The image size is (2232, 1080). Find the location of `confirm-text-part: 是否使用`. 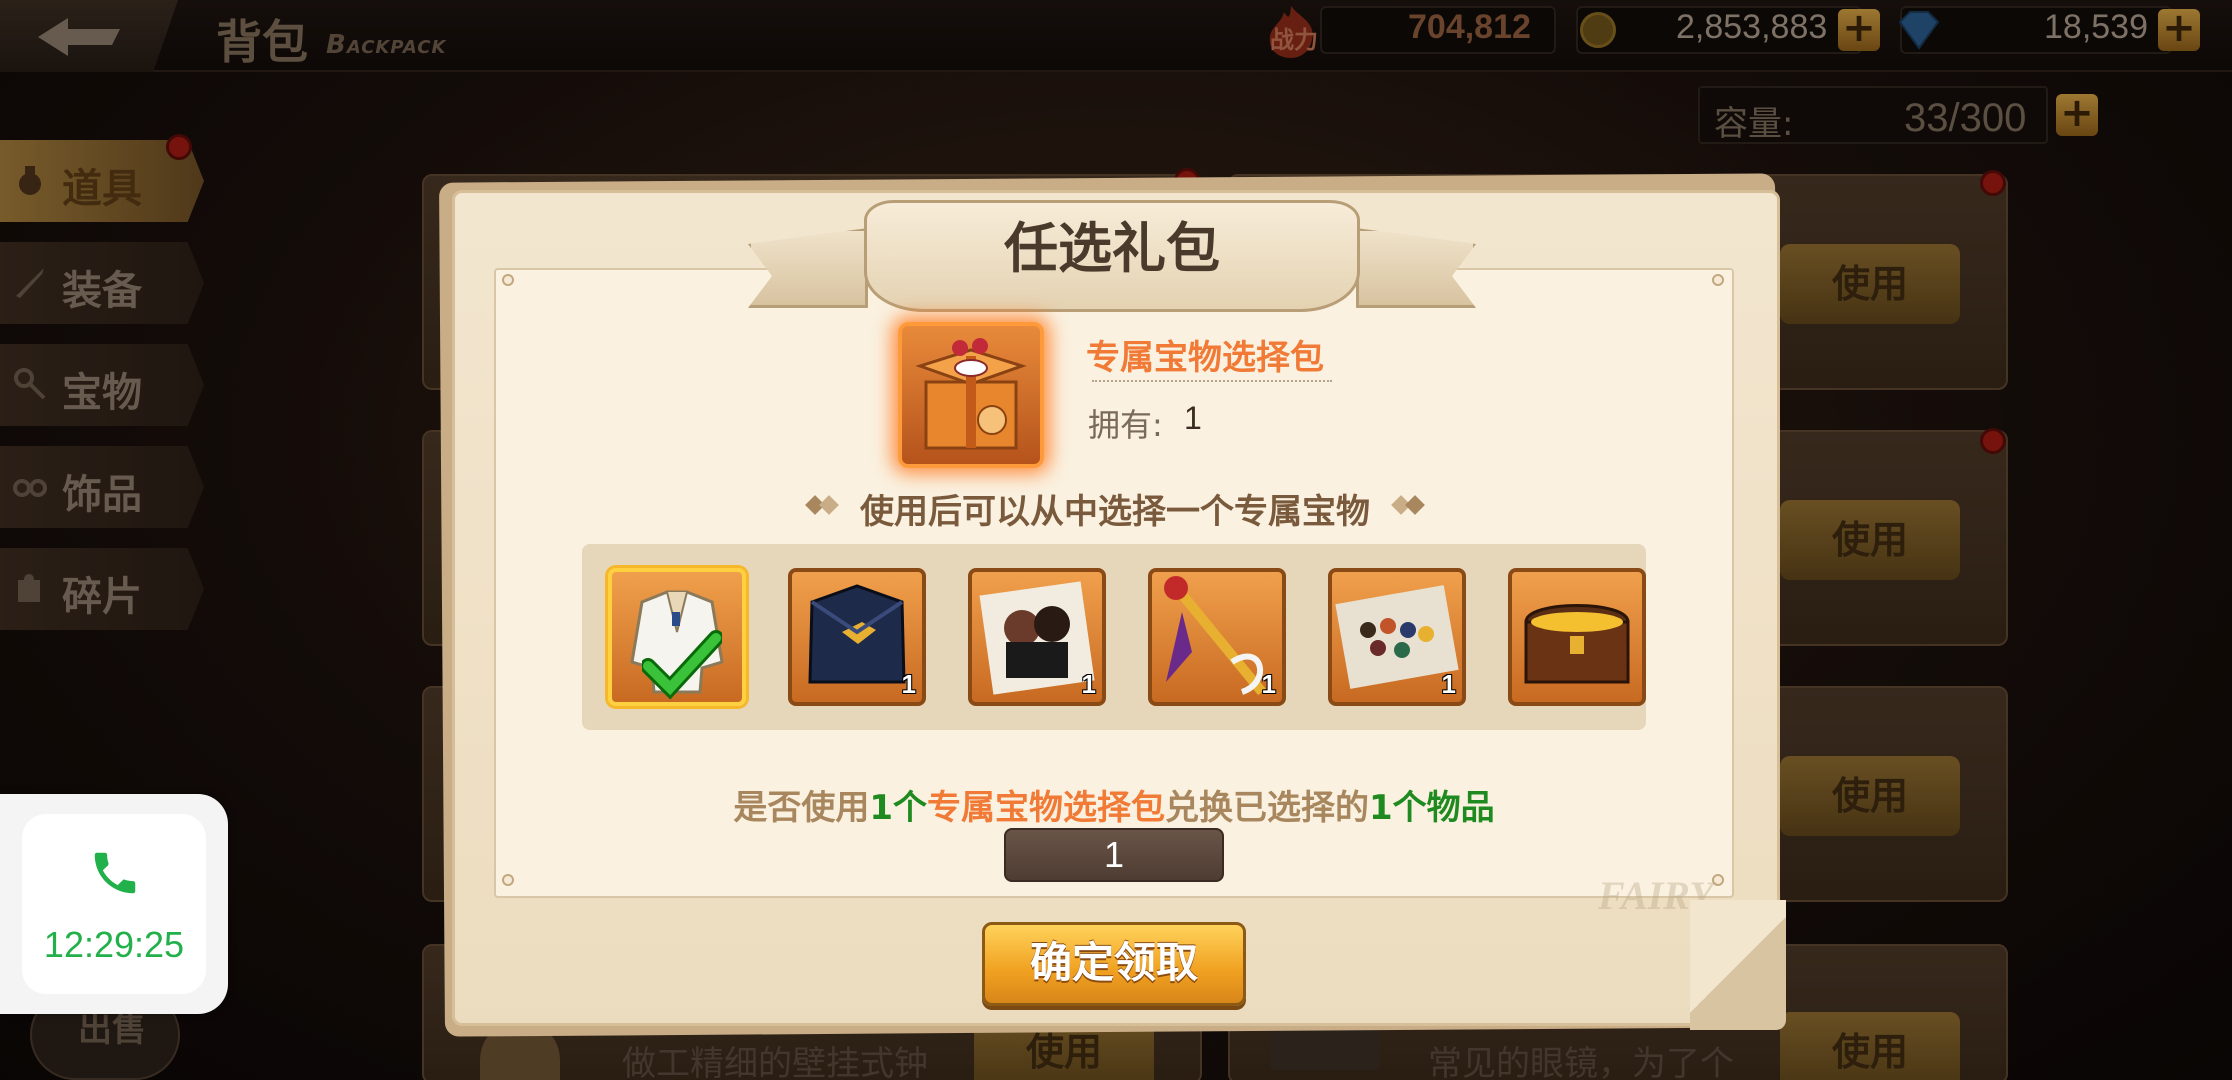

confirm-text-part: 是否使用 is located at coordinates (801, 808).